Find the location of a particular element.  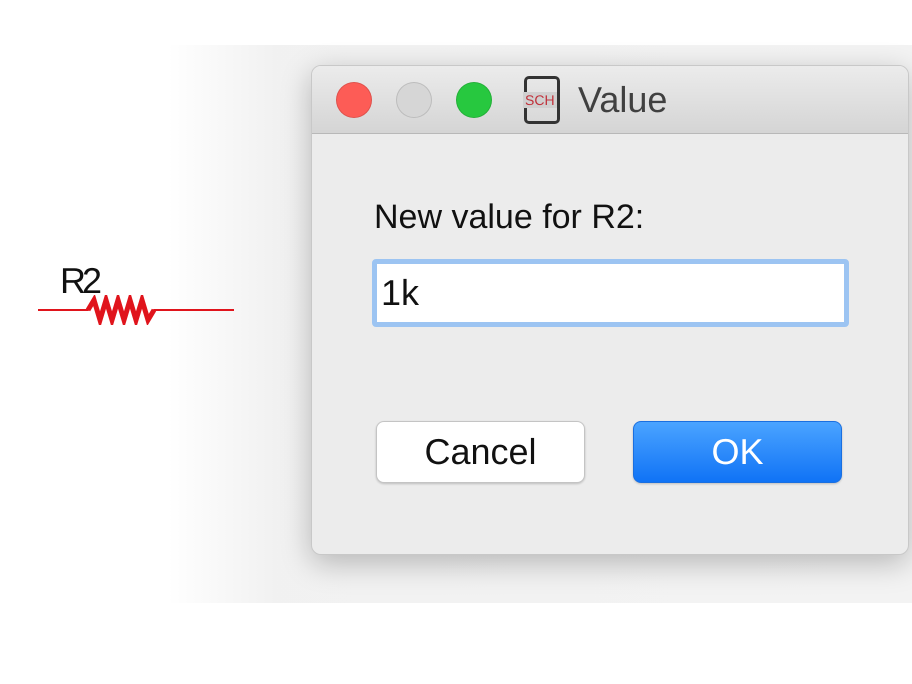

value-field: 1k is located at coordinates (610, 293).